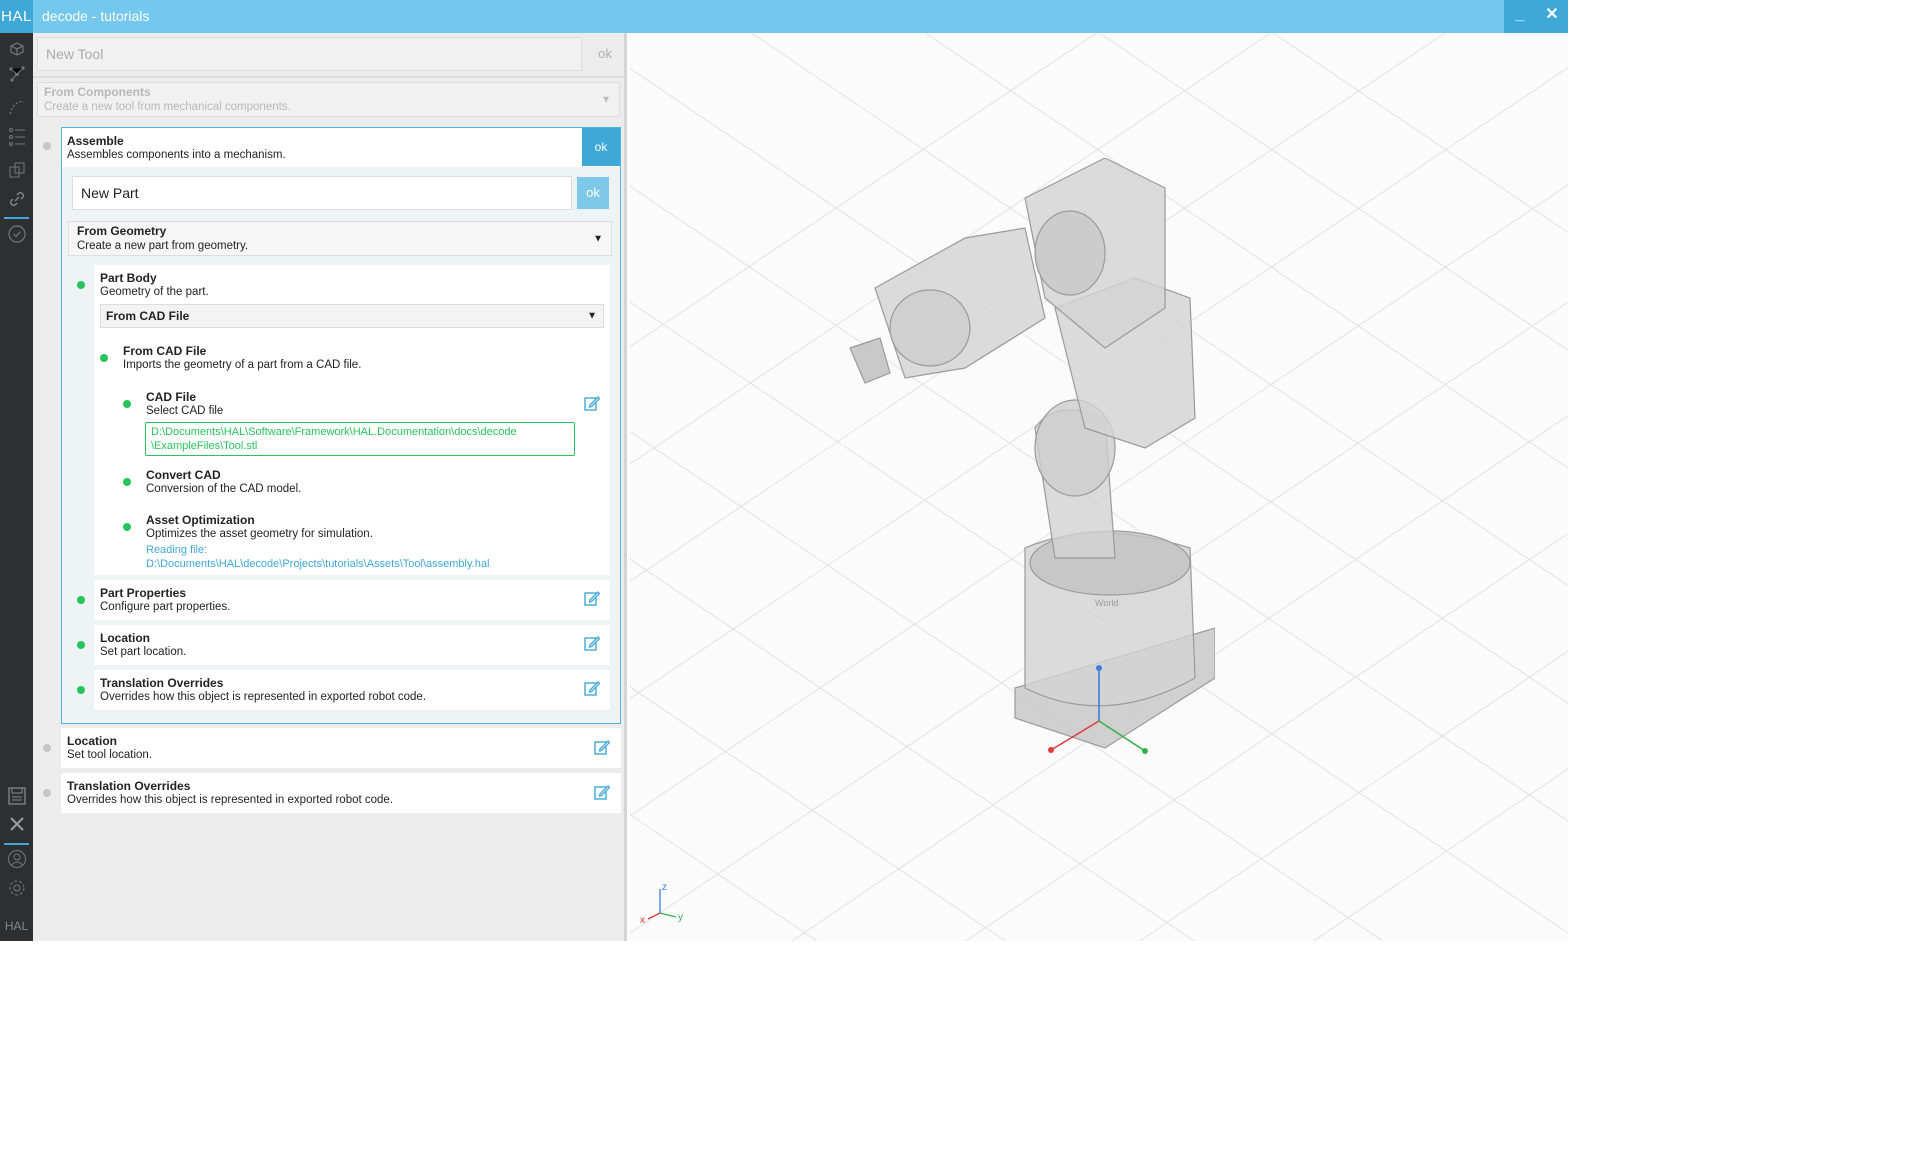 This screenshot has height=1152, width=1920. What do you see at coordinates (341, 748) in the screenshot?
I see `tool-location-item: Location Set tool location.` at bounding box center [341, 748].